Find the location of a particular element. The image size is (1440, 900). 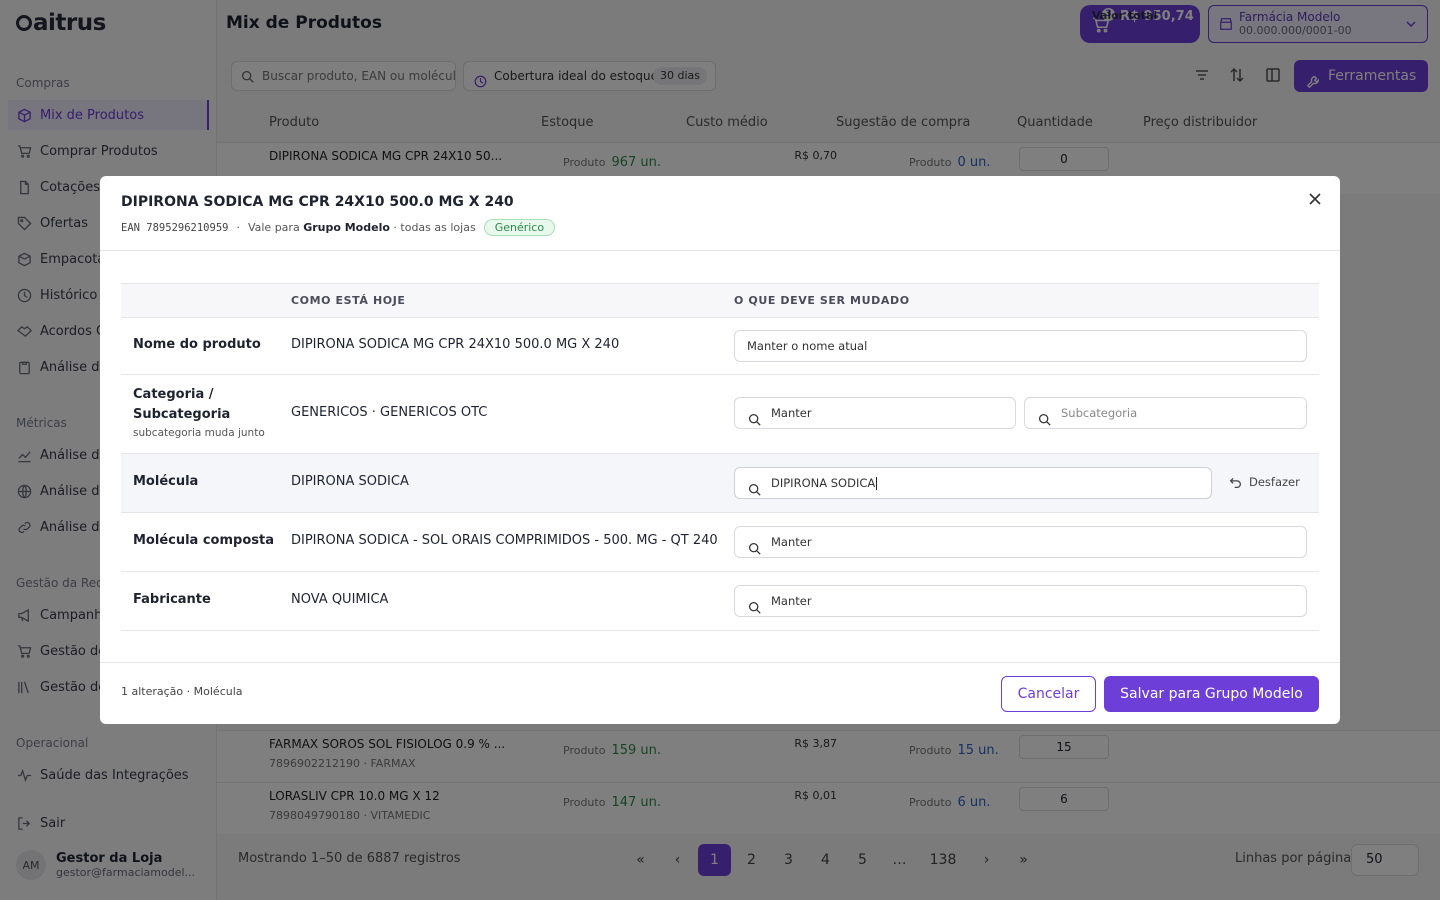

ean-code: EAN 7895296210959 is located at coordinates (175, 227).